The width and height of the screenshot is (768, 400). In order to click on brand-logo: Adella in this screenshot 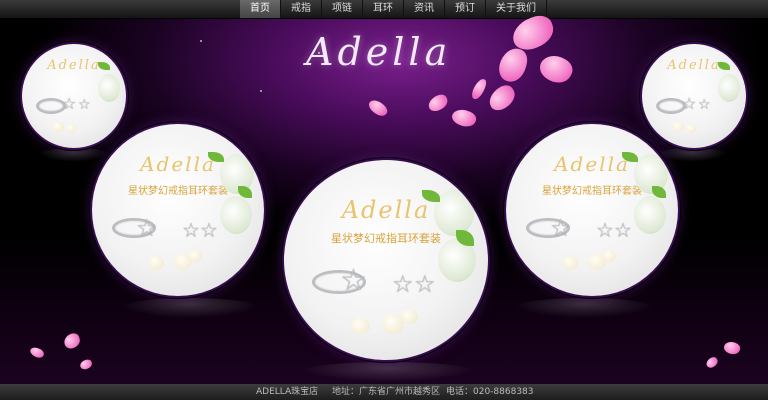, I will do `click(386, 60)`.